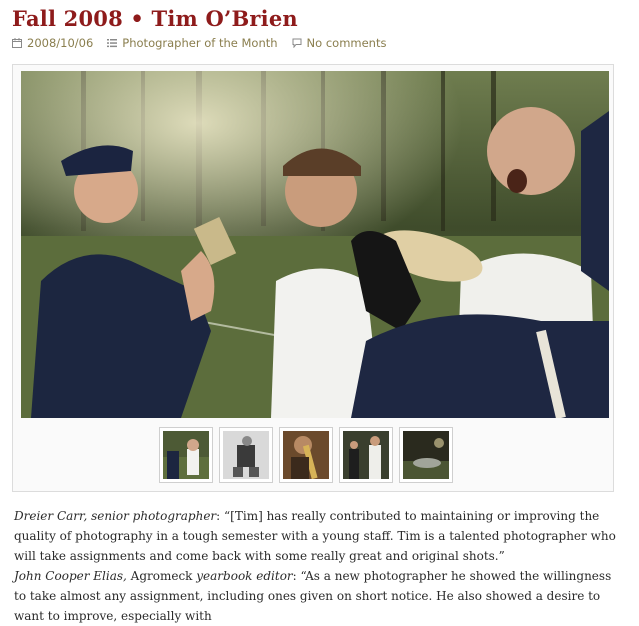 Image resolution: width=639 pixels, height=626 pixels. I want to click on post-comments: No comments, so click(339, 43).